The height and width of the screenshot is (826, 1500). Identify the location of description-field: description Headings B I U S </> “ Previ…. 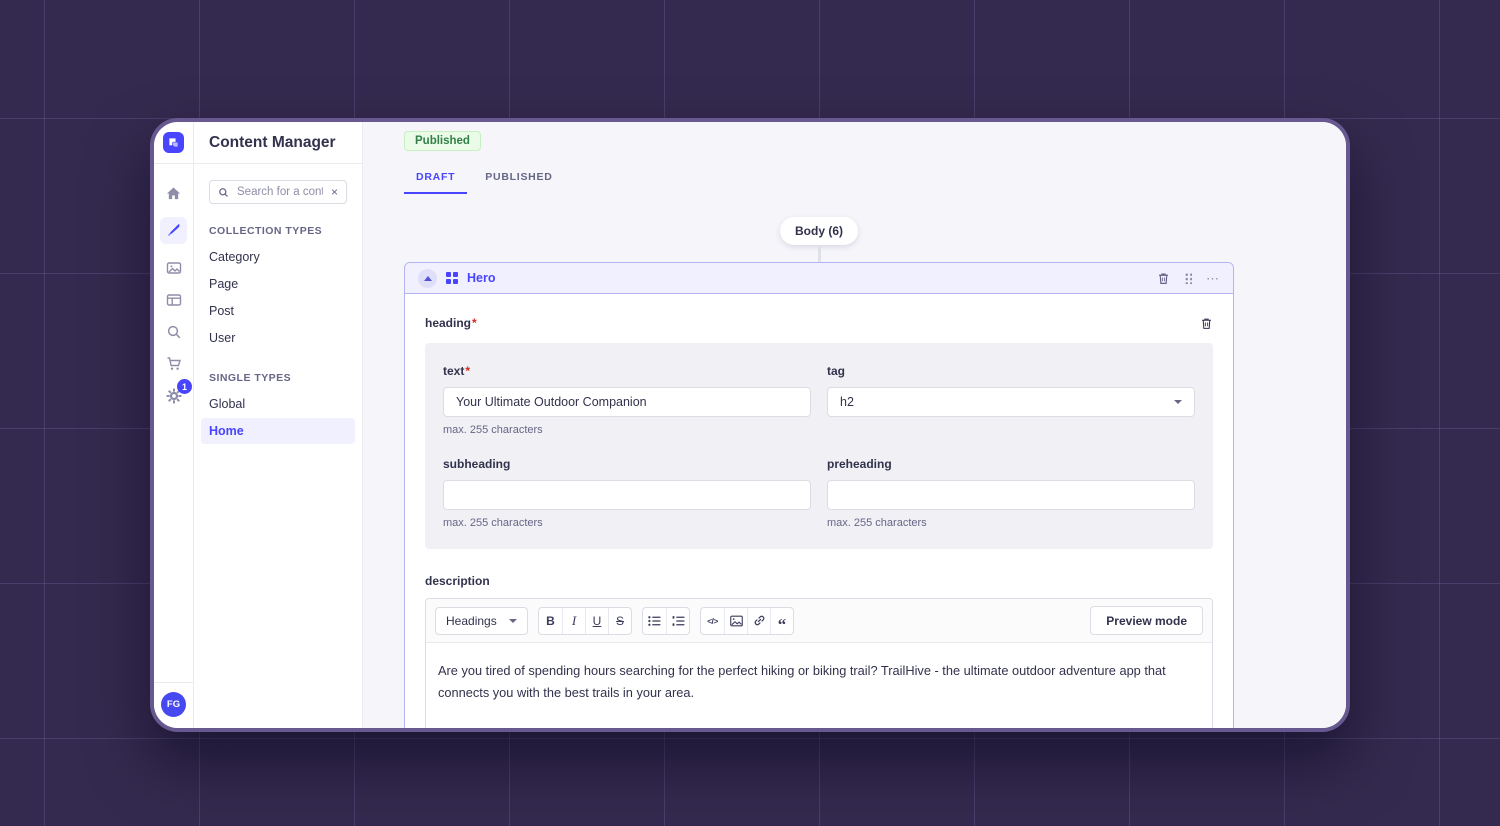
(819, 650).